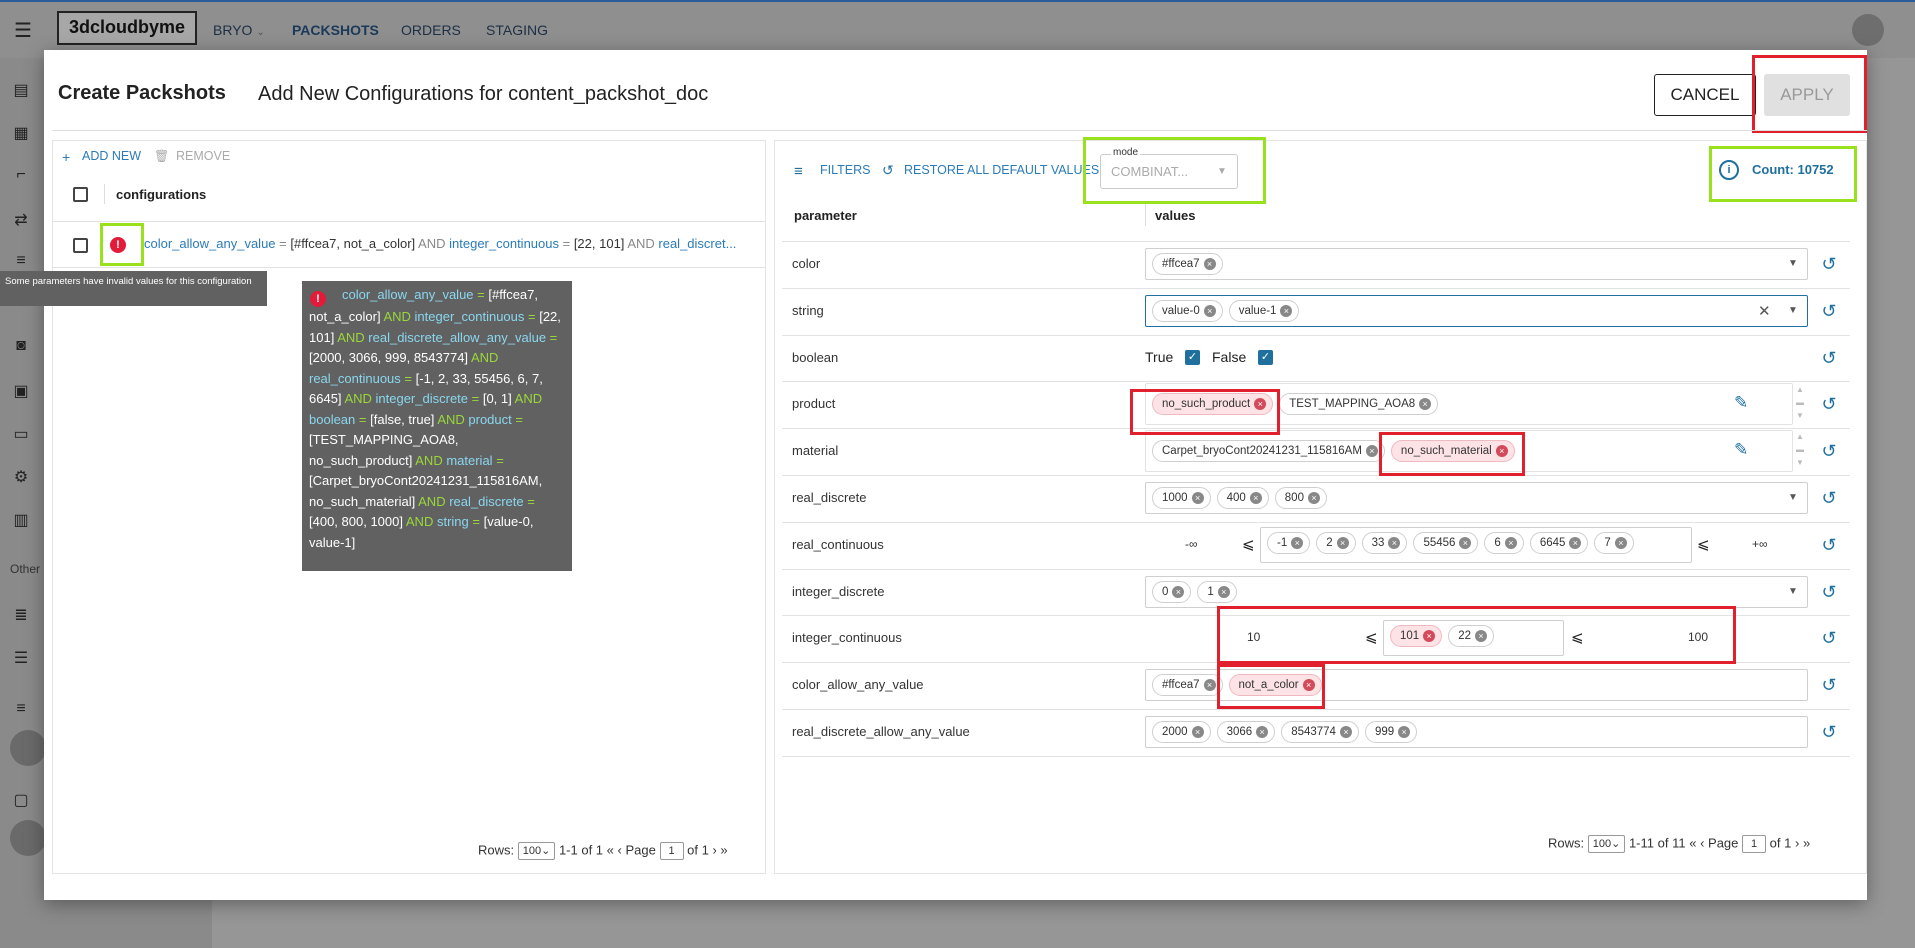 The image size is (1915, 948). I want to click on value-chip: value-0 ×, so click(1187, 310).